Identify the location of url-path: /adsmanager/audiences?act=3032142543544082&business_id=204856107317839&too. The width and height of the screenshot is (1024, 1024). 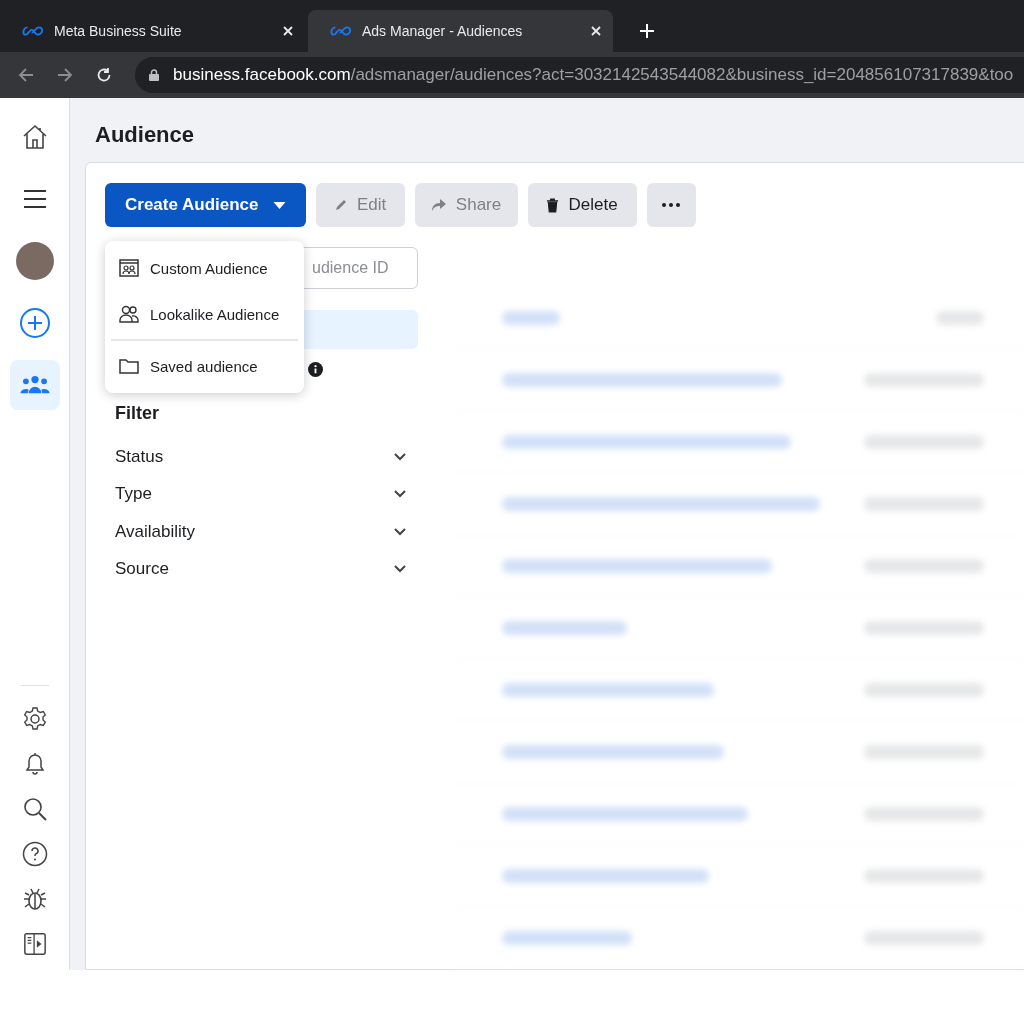
(682, 75).